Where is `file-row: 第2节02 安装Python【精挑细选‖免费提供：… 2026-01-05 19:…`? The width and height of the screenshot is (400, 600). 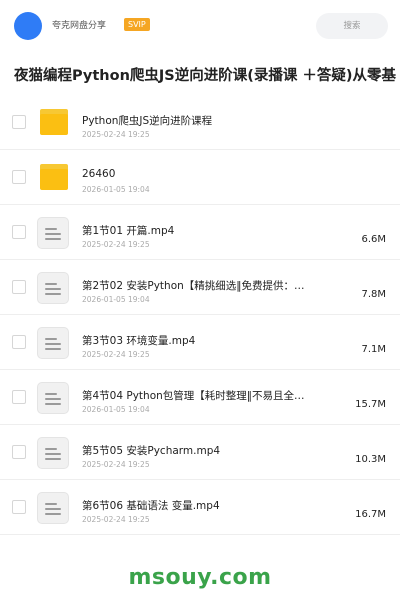
file-row: 第2节02 安装Python【精挑细选‖免费提供：… 2026-01-05 19:… is located at coordinates (200, 287).